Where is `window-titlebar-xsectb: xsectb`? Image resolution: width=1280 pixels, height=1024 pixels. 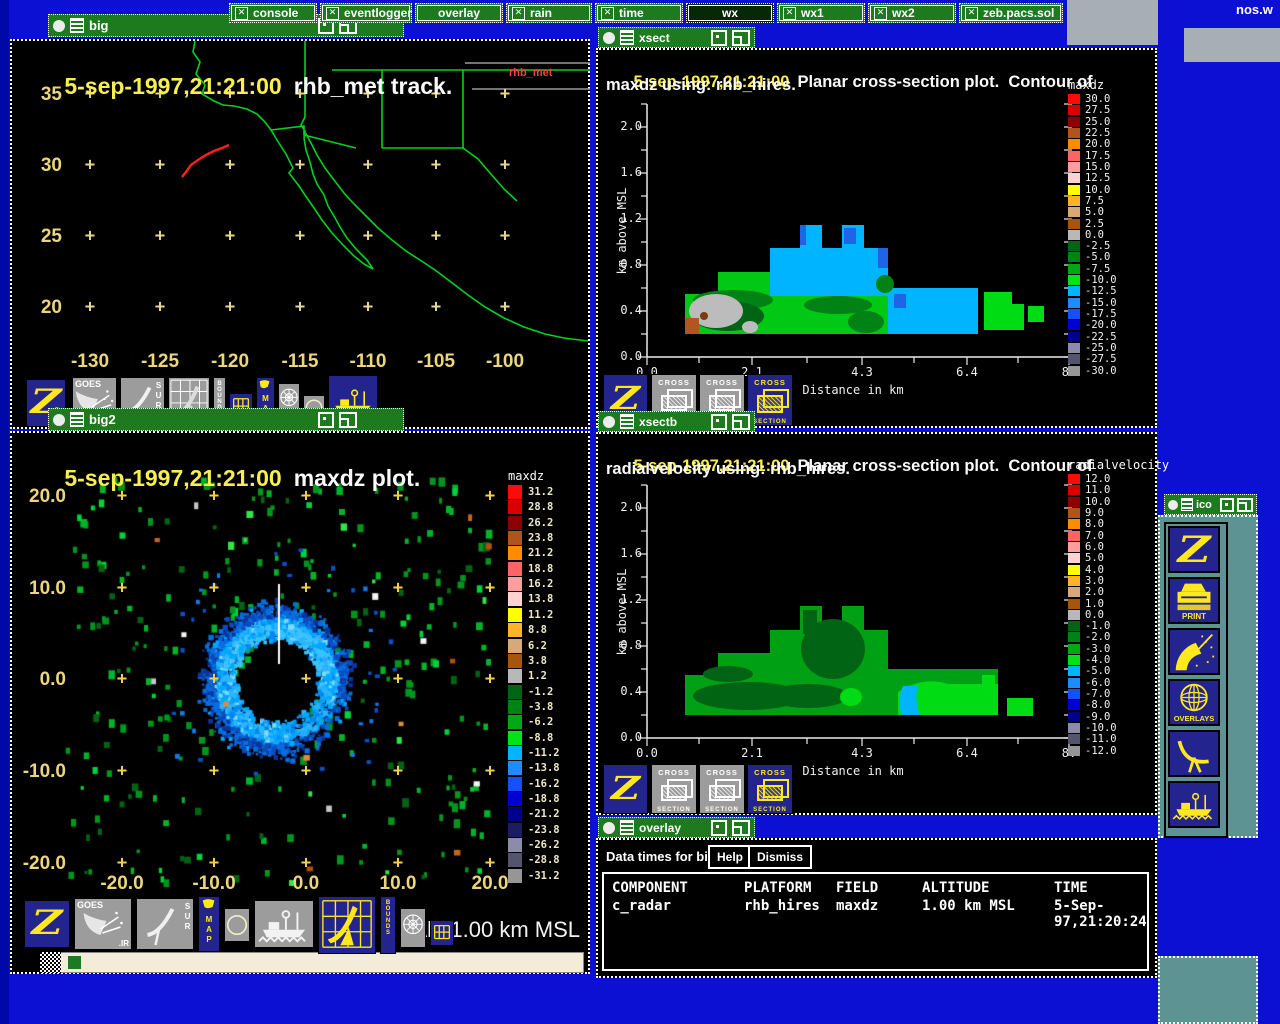 window-titlebar-xsectb: xsectb is located at coordinates (676, 421).